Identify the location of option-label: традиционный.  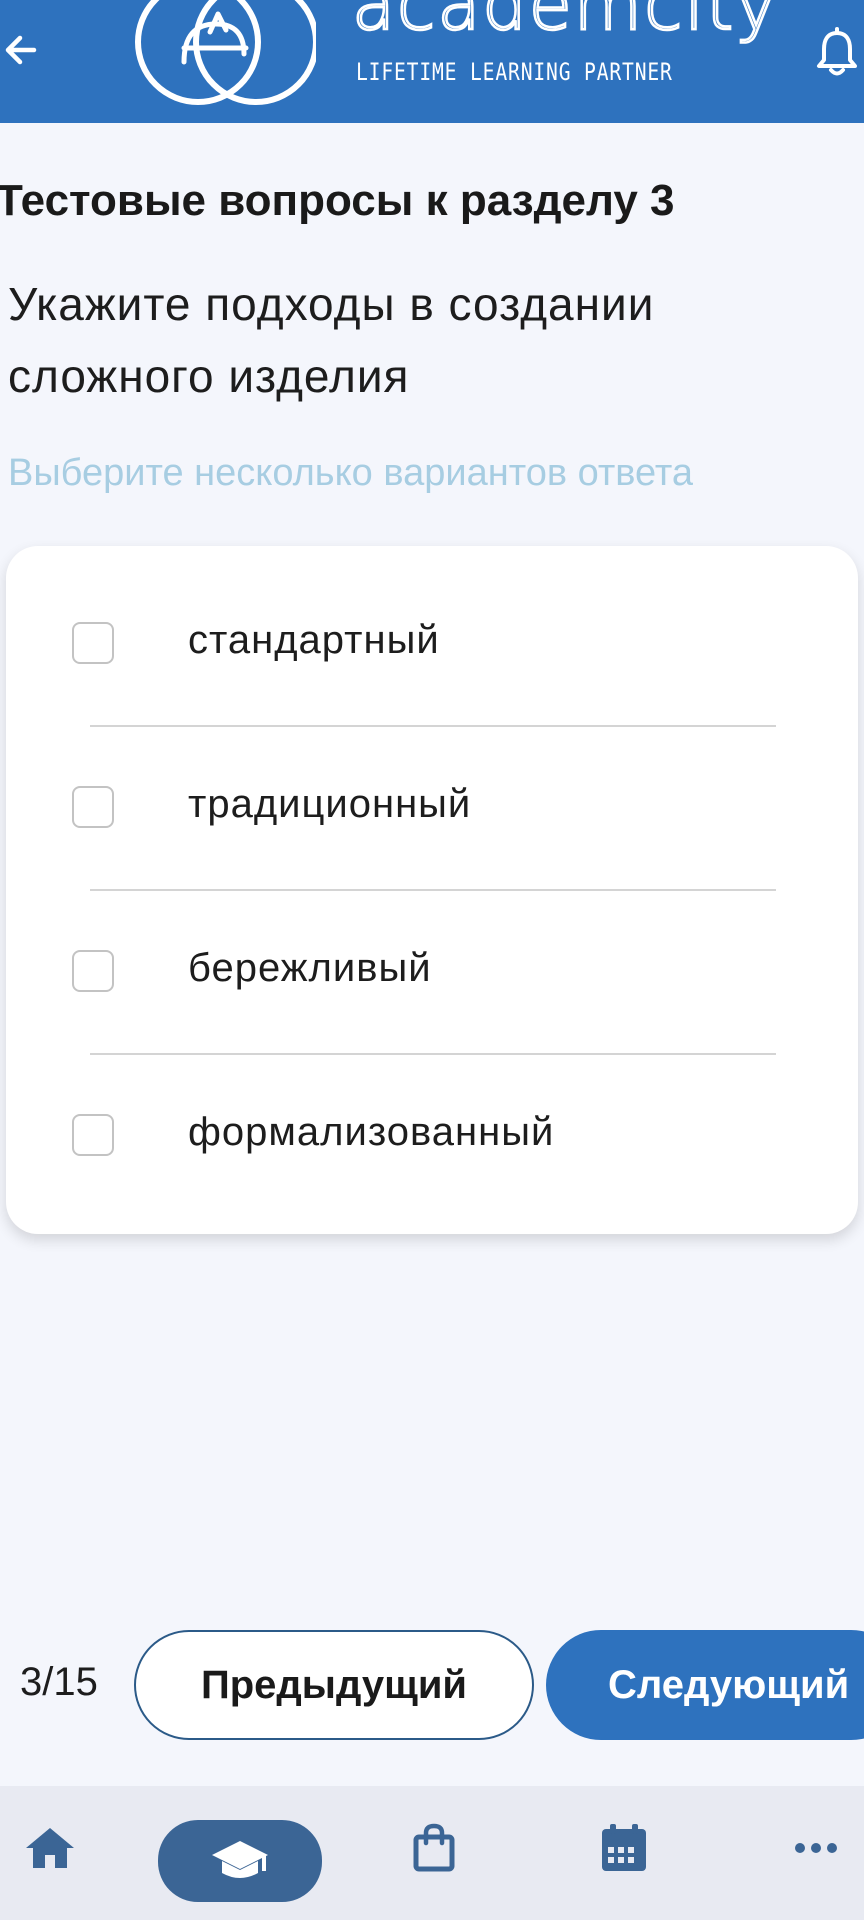
(330, 804).